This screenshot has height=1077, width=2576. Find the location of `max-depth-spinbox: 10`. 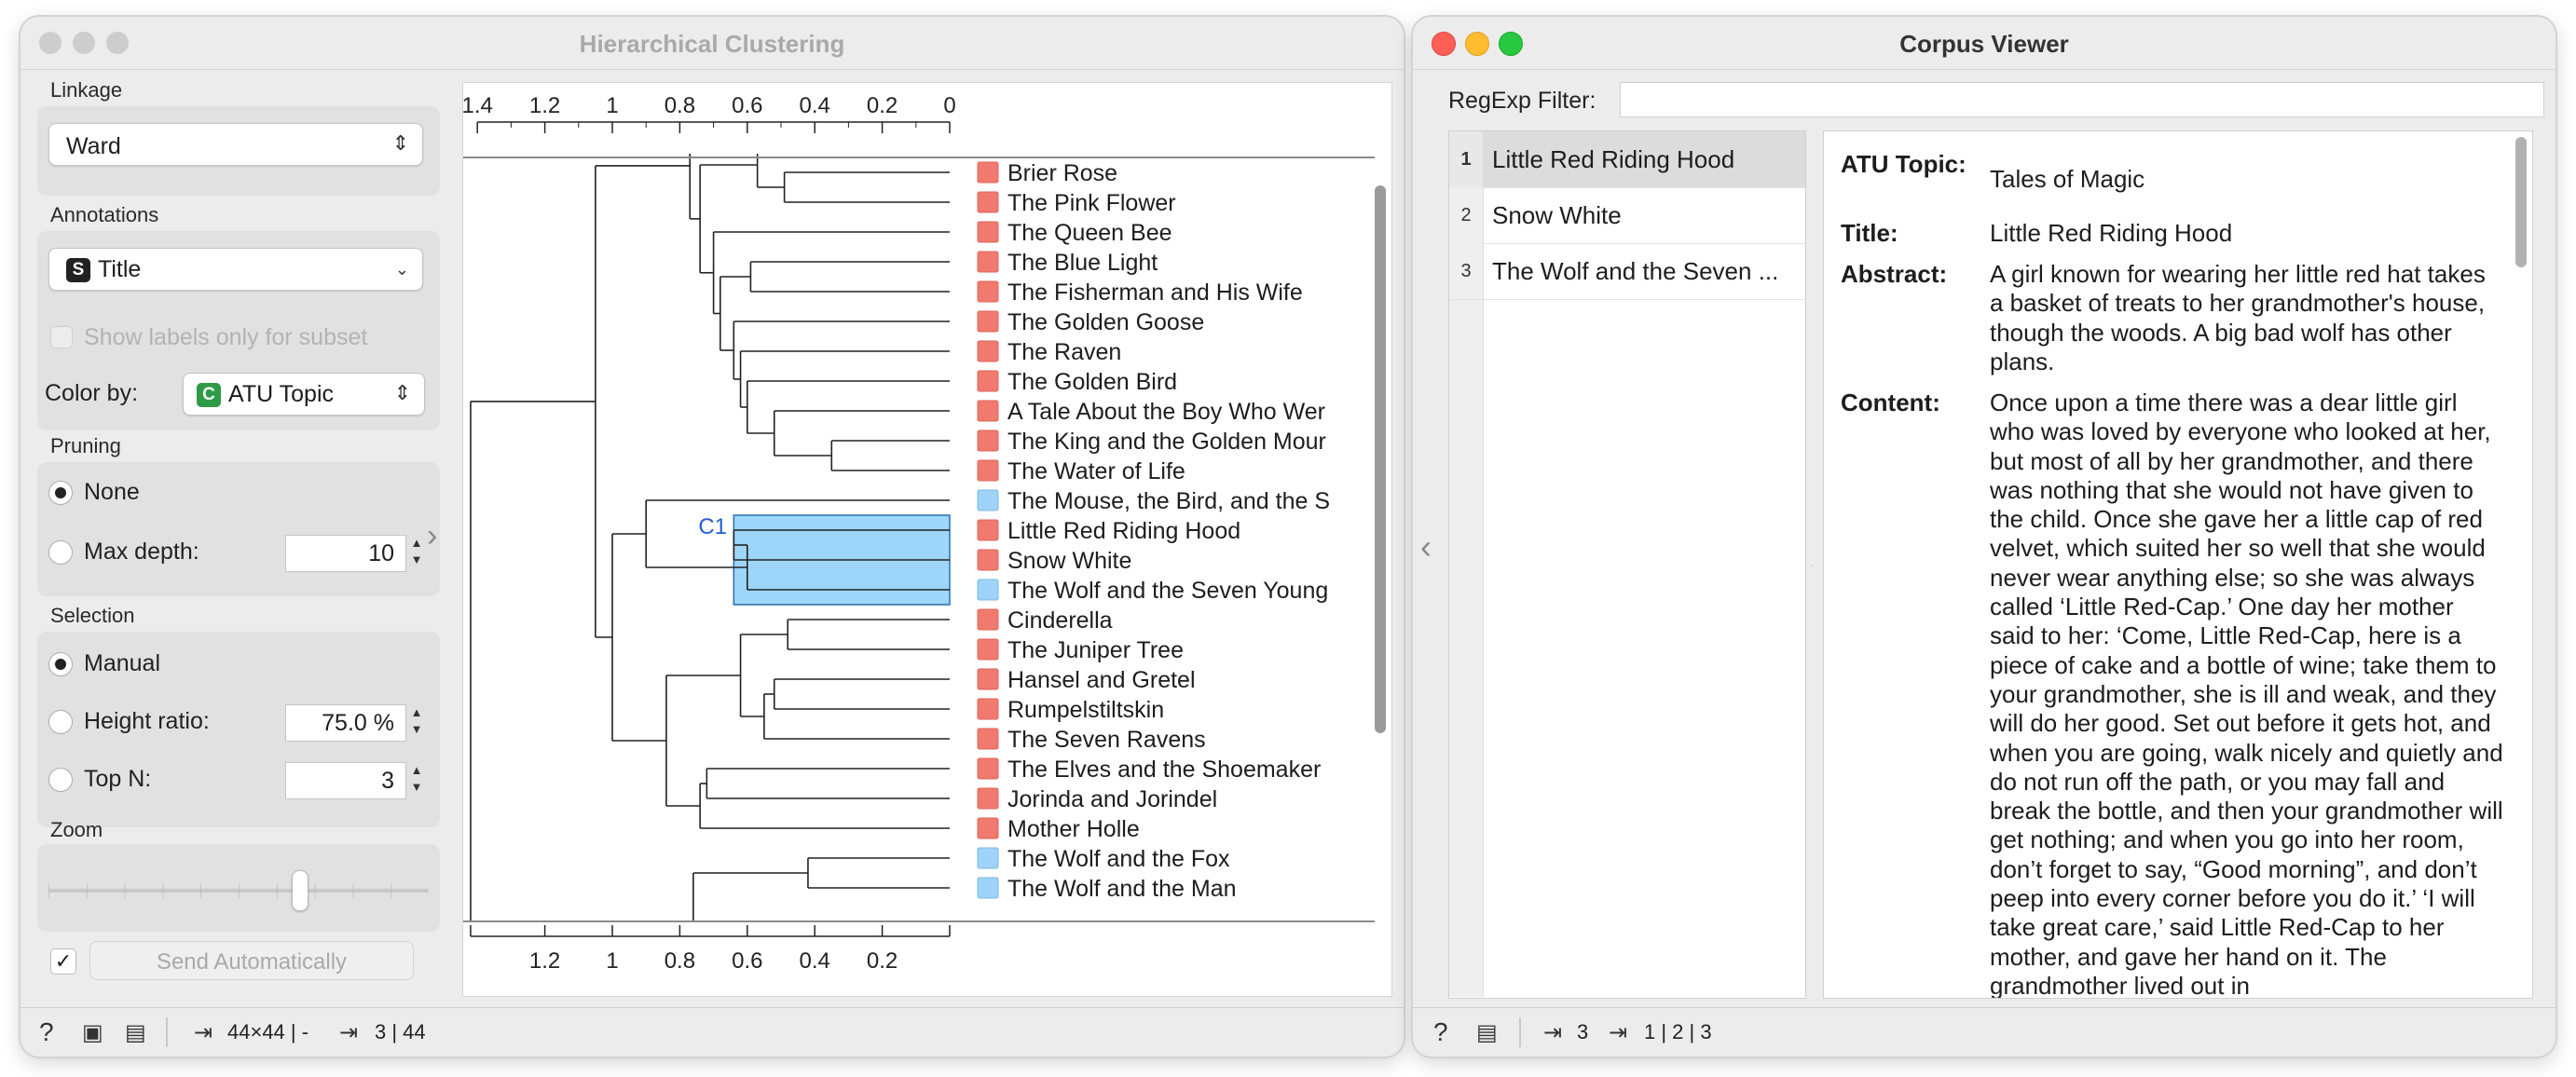

max-depth-spinbox: 10 is located at coordinates (345, 553).